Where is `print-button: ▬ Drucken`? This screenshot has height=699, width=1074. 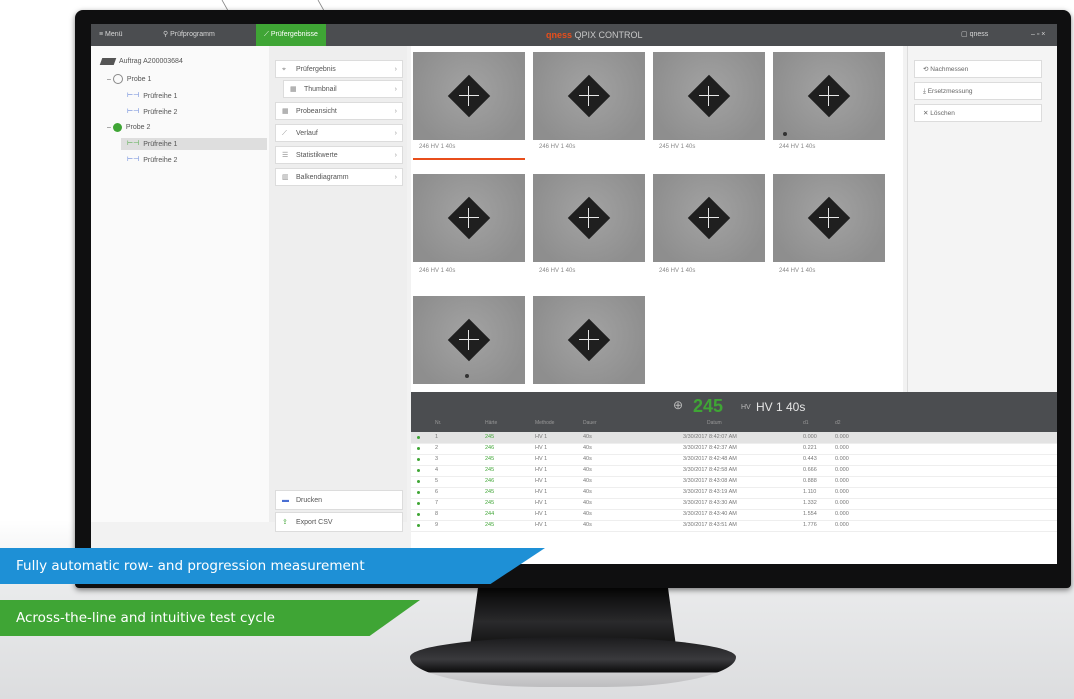
print-button: ▬ Drucken is located at coordinates (339, 500).